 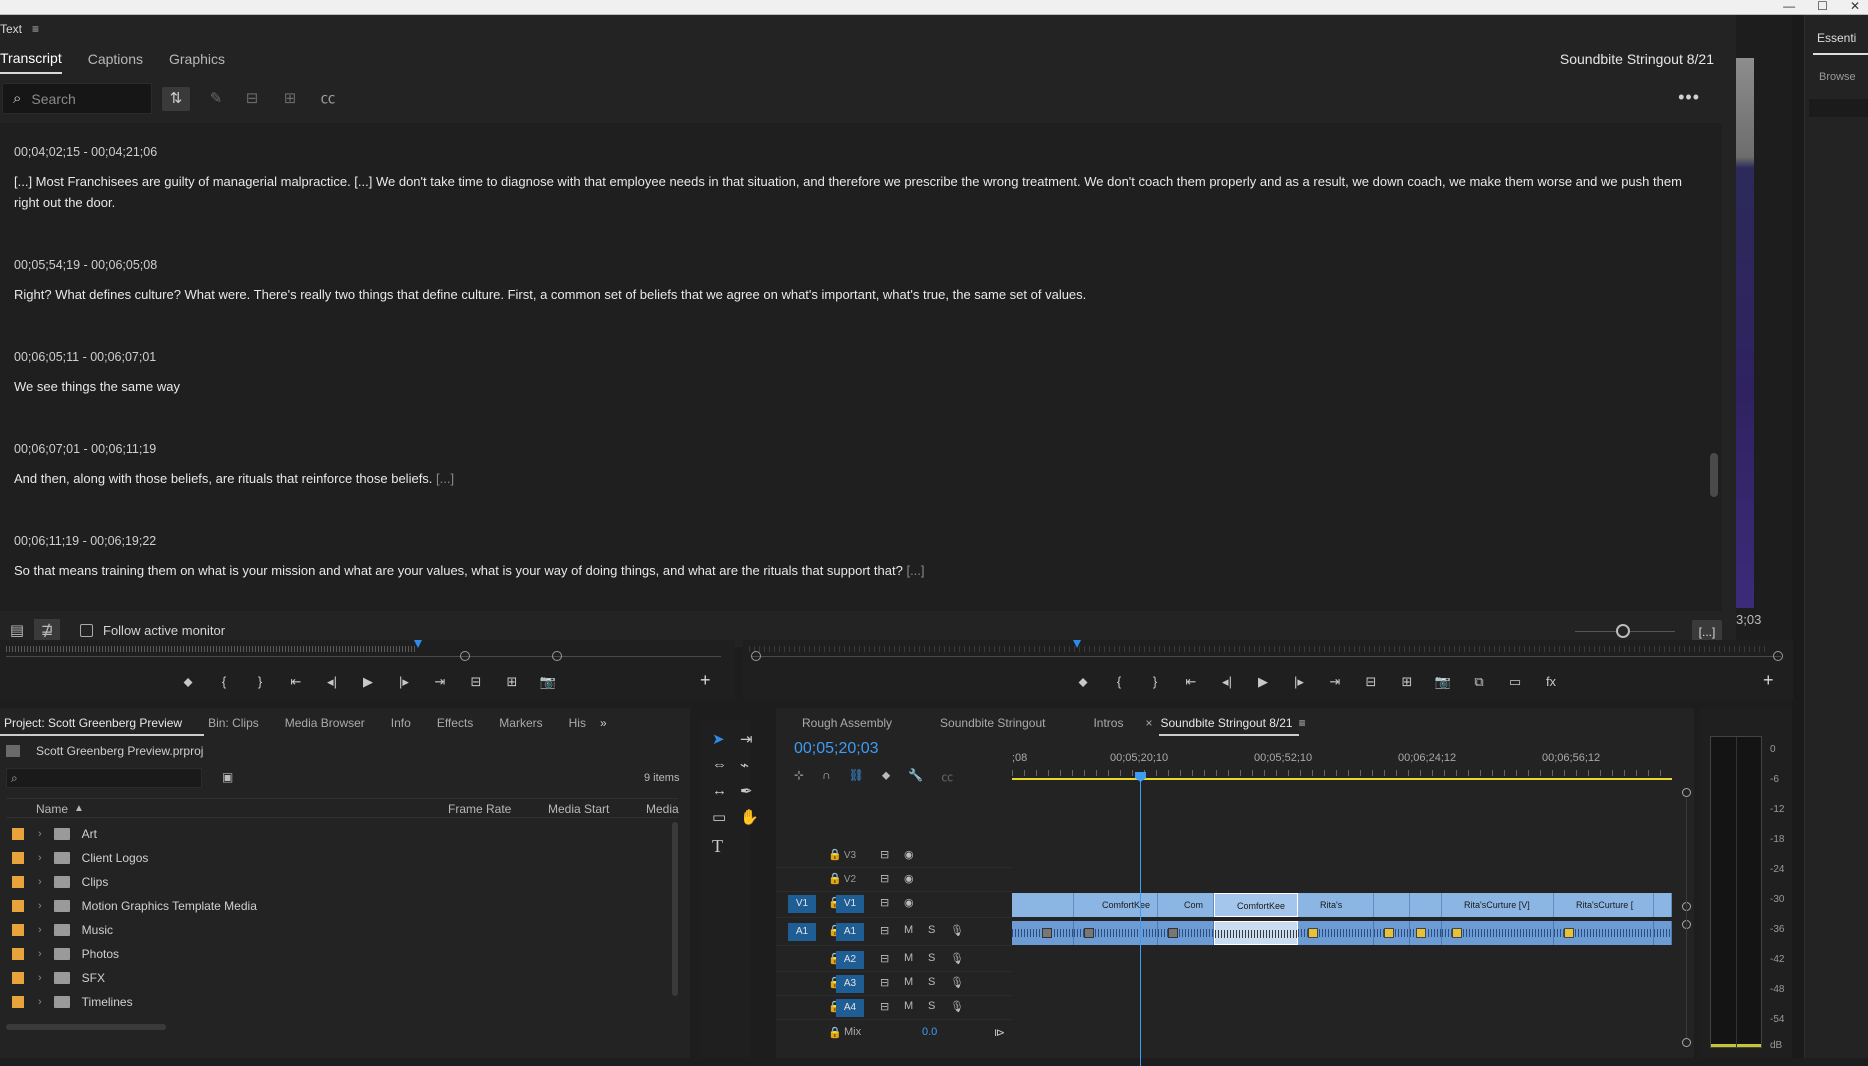 What do you see at coordinates (850, 880) in the screenshot?
I see `track-label: V2` at bounding box center [850, 880].